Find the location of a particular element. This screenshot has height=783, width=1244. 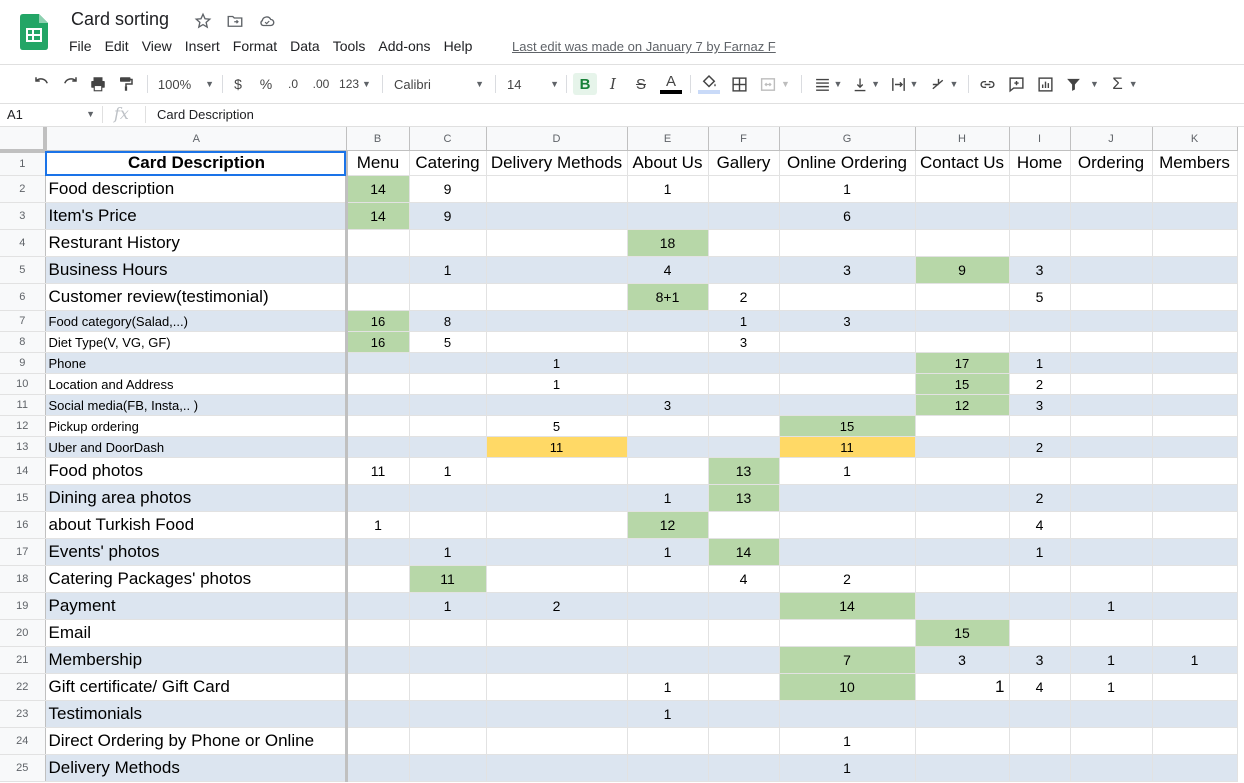

data-cell: 16 is located at coordinates (378, 321).